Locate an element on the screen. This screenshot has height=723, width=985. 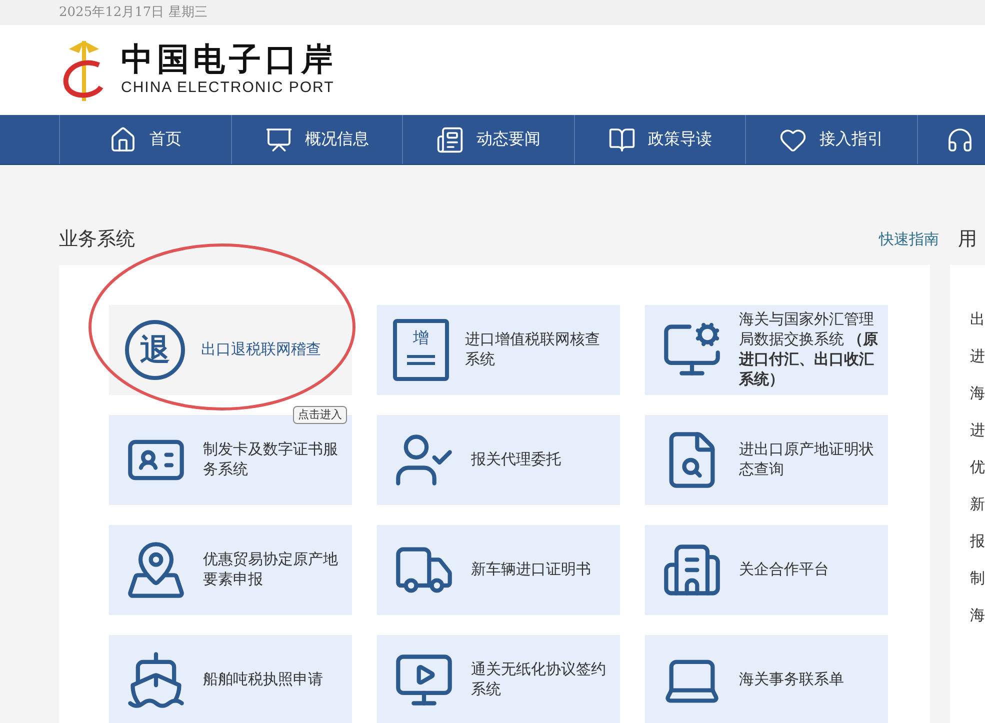
tooltip: 点击进入 is located at coordinates (320, 415).